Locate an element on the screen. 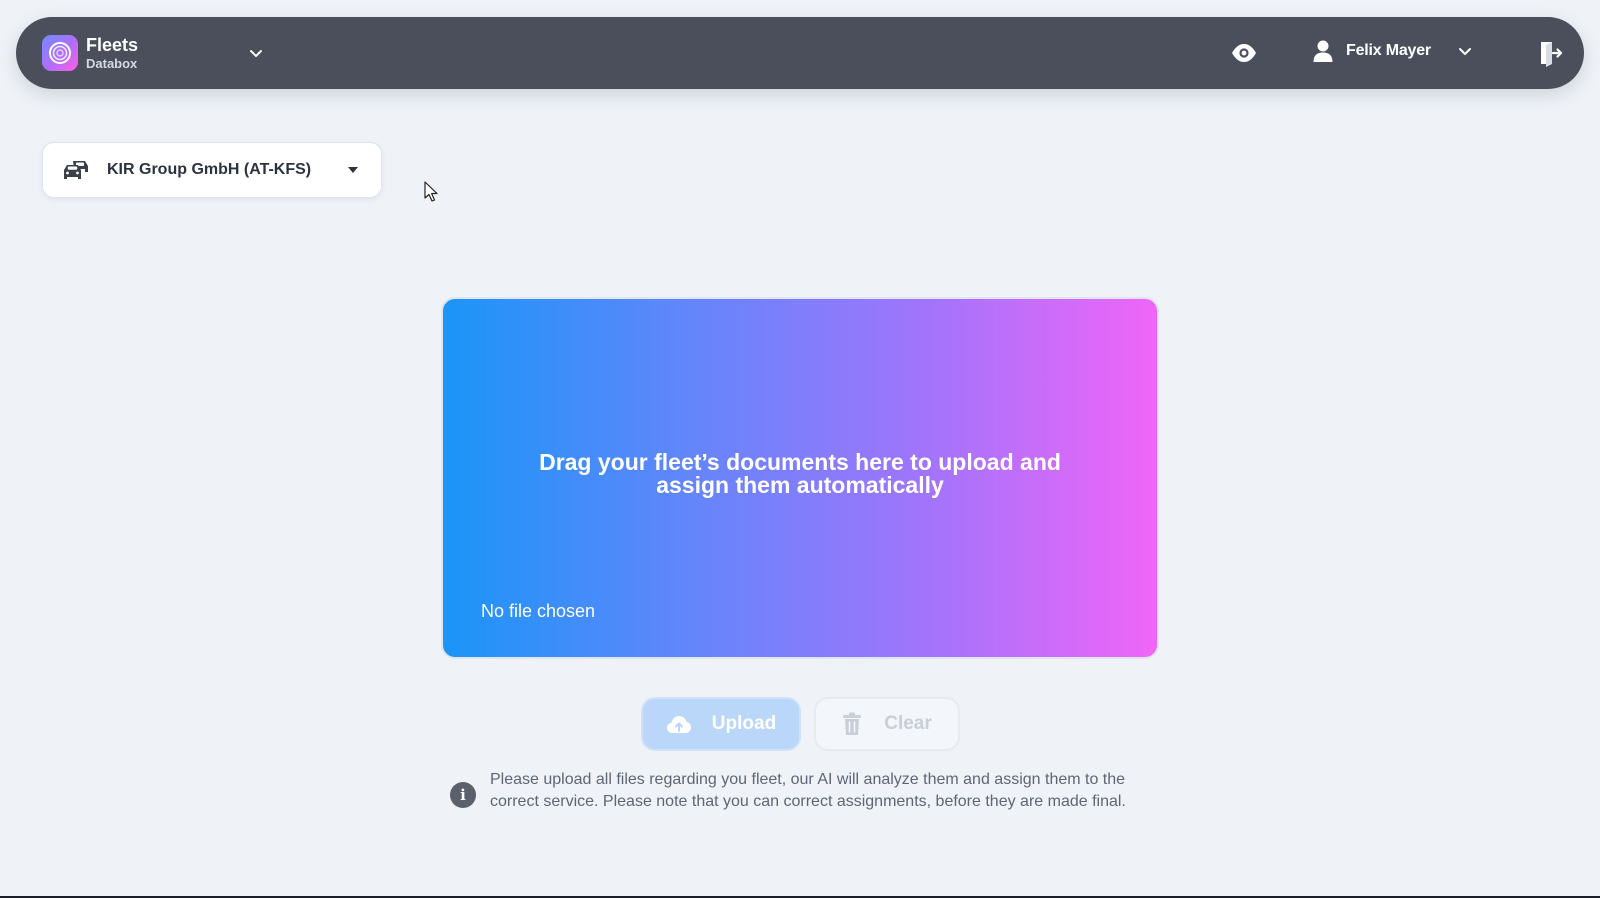  trash-icon is located at coordinates (852, 723).